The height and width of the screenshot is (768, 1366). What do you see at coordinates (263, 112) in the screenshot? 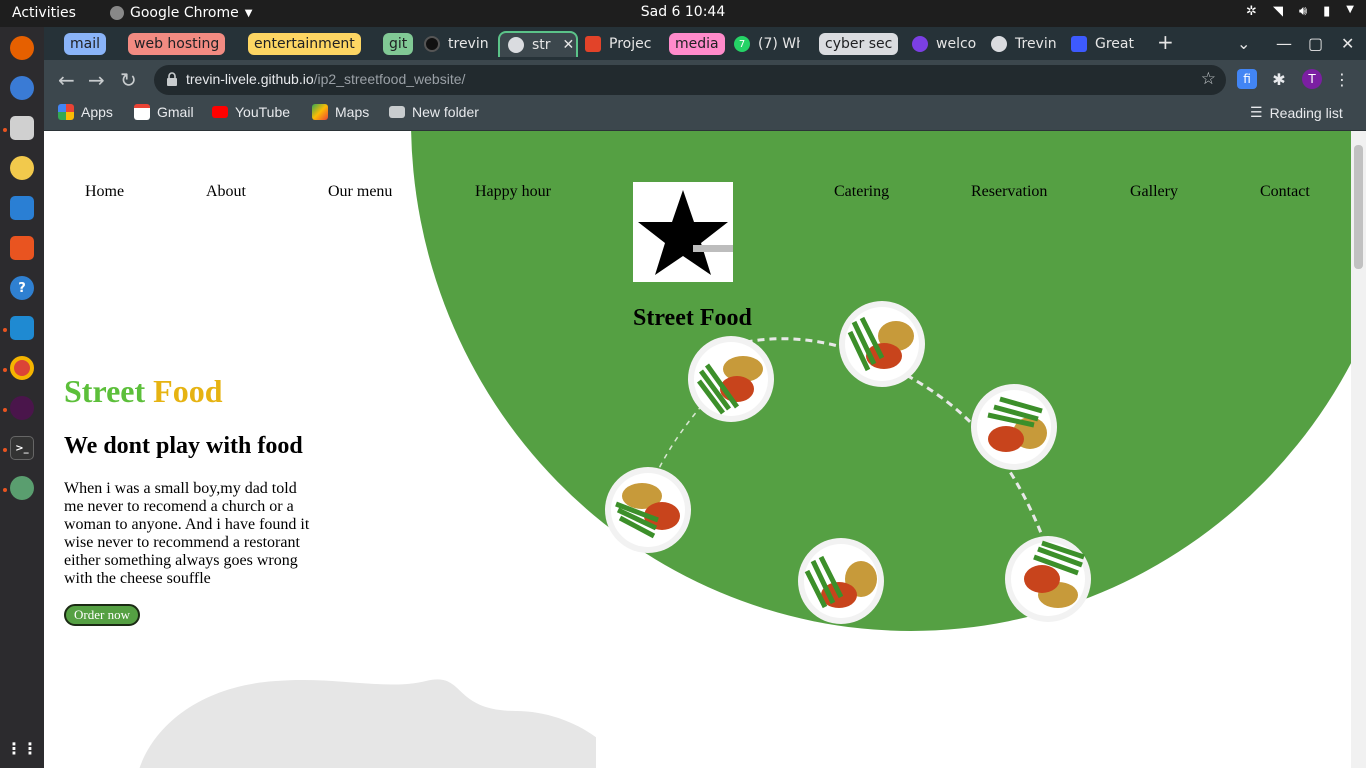
I see `bookmark-label: YouTube` at bounding box center [263, 112].